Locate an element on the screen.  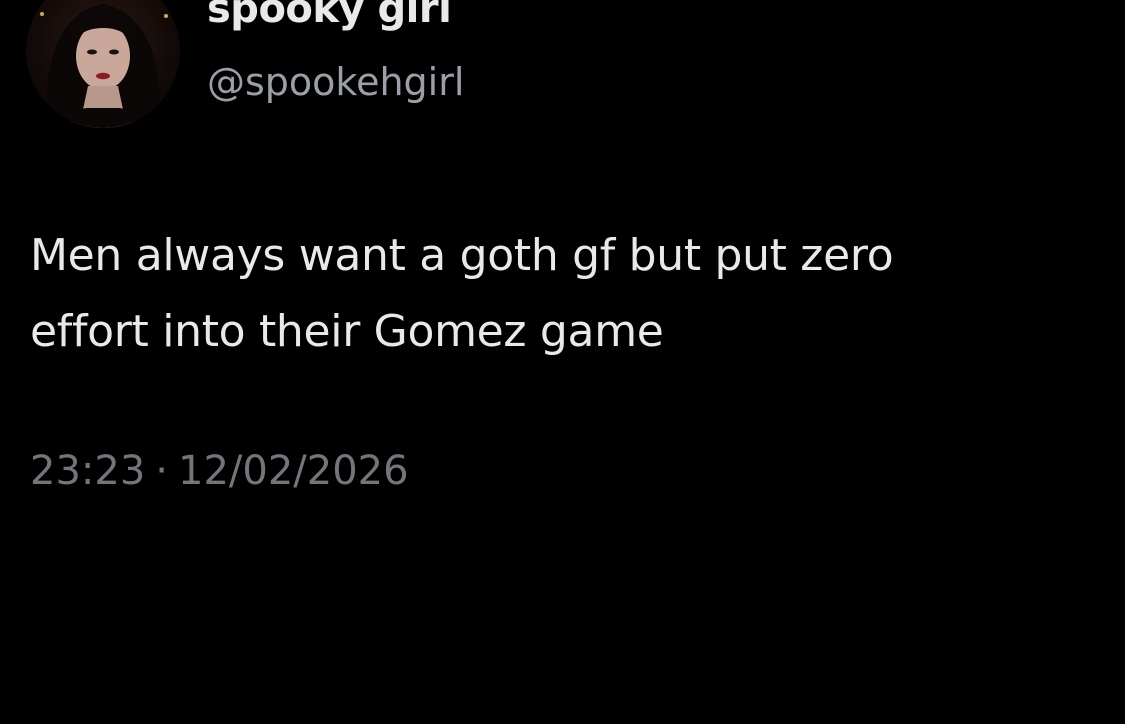
tweet-timestamp: 23:23 · 12/02/2026 is located at coordinates (219, 471).